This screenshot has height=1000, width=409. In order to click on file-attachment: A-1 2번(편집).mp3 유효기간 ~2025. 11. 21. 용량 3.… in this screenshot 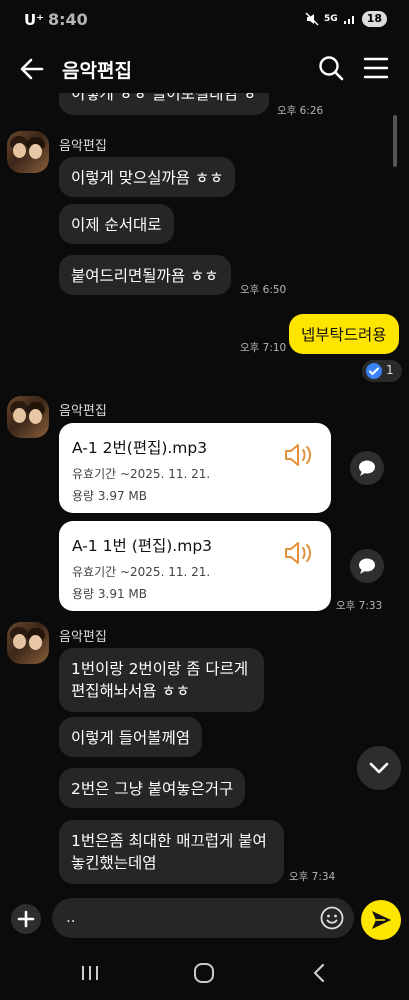, I will do `click(195, 468)`.